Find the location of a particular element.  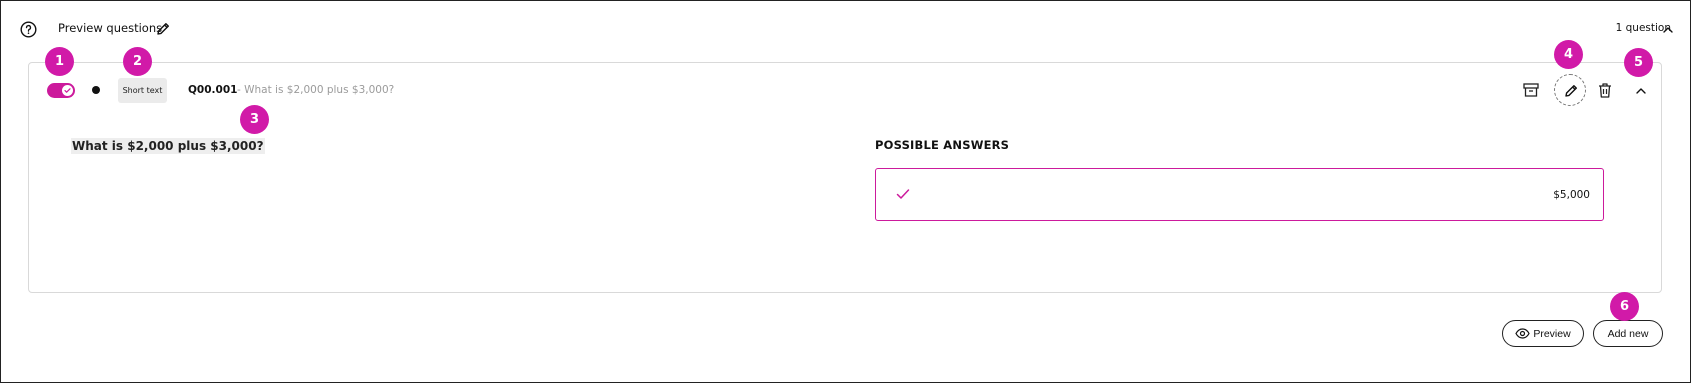

page-title: Preview questions is located at coordinates (110, 28).